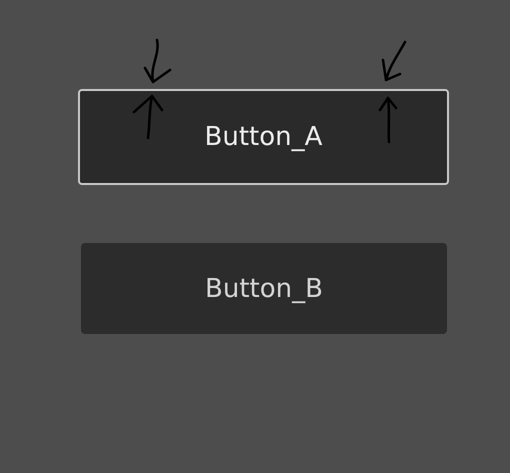 This screenshot has width=510, height=473. What do you see at coordinates (263, 137) in the screenshot?
I see `button: Button_A` at bounding box center [263, 137].